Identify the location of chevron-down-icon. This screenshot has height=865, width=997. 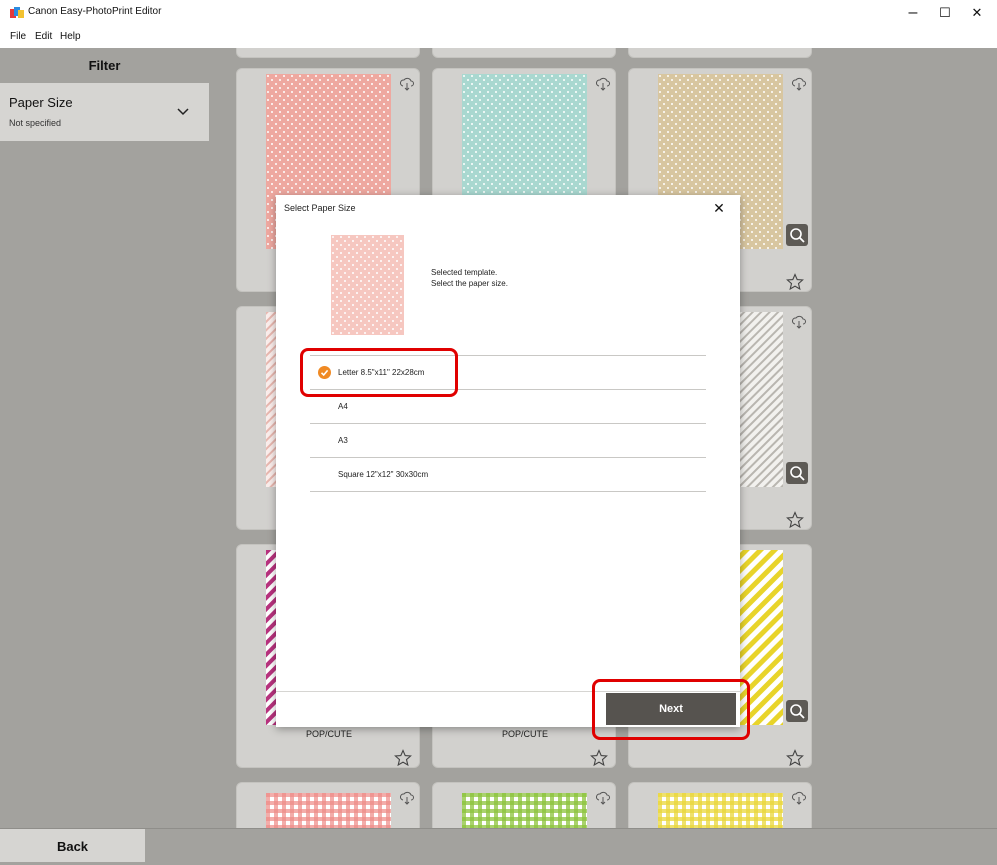
(183, 112).